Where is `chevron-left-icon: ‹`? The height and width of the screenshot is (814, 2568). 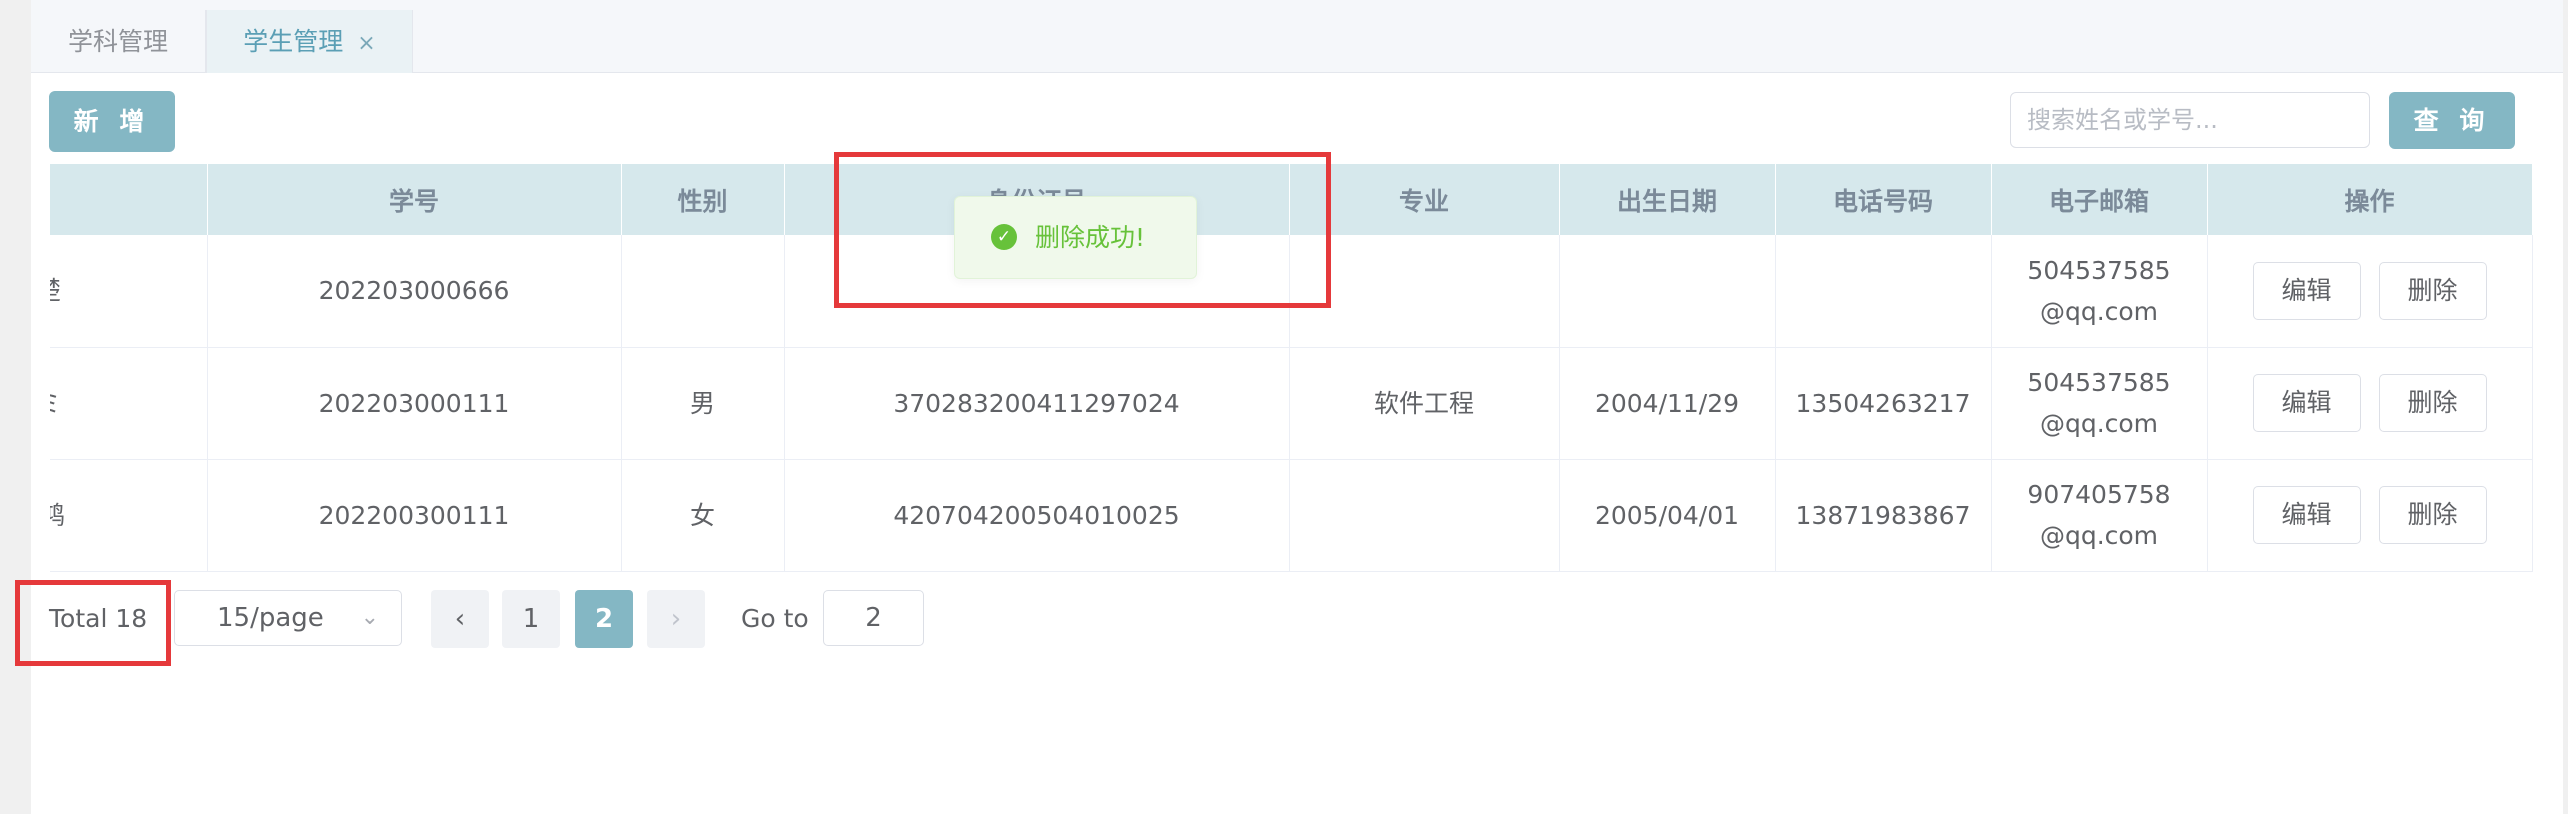 chevron-left-icon: ‹ is located at coordinates (460, 619).